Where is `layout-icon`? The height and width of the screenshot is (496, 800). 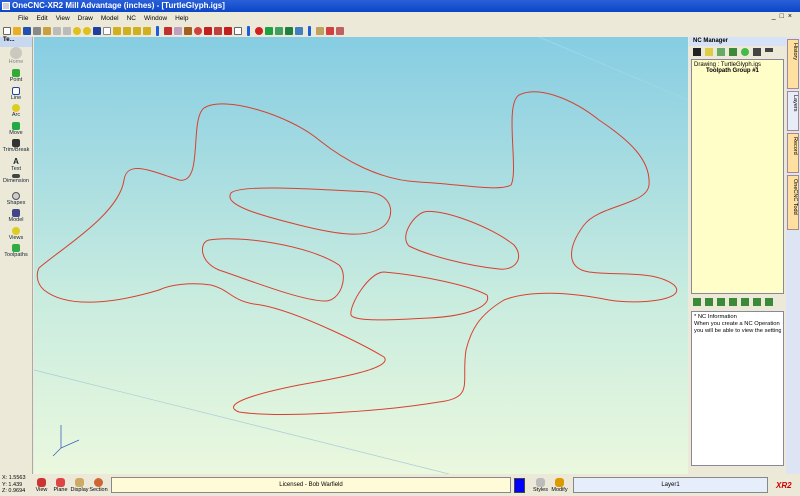
layout-icon is located at coordinates (168, 30).